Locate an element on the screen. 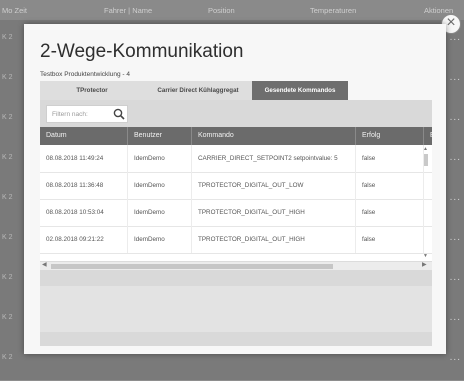 This screenshot has height=381, width=464. modal-subtitle: Testbox Produktentwicklung - 4 is located at coordinates (85, 74).